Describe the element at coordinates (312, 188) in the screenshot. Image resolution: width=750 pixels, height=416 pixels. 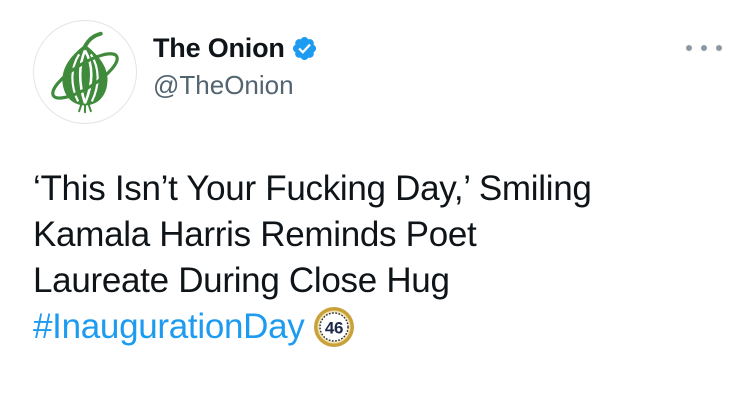
I see `tweet-text-line: ‘This Isn’t Your Fucking Day,’ Smiling` at that location.